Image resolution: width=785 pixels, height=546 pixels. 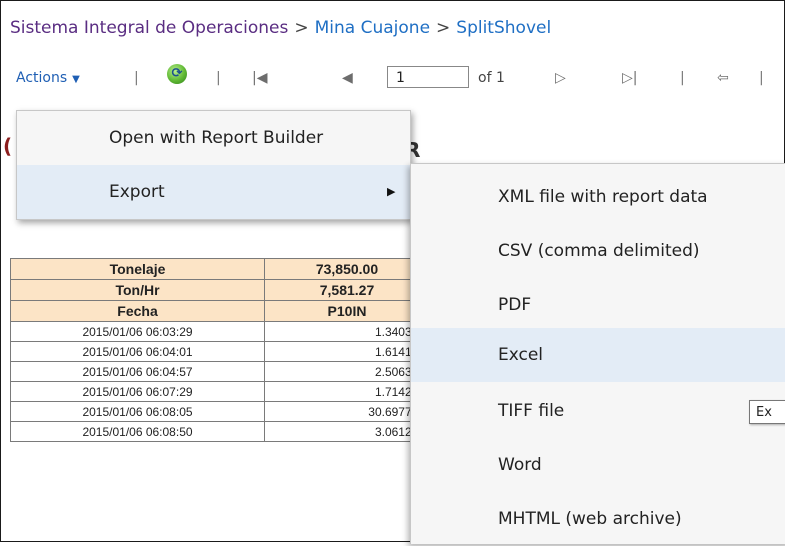 I want to click on breadcrumb-root-link: Sistema Integral de Operaciones, so click(x=149, y=28).